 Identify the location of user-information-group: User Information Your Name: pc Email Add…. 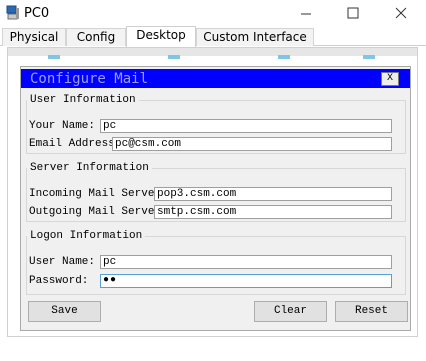
(216, 124).